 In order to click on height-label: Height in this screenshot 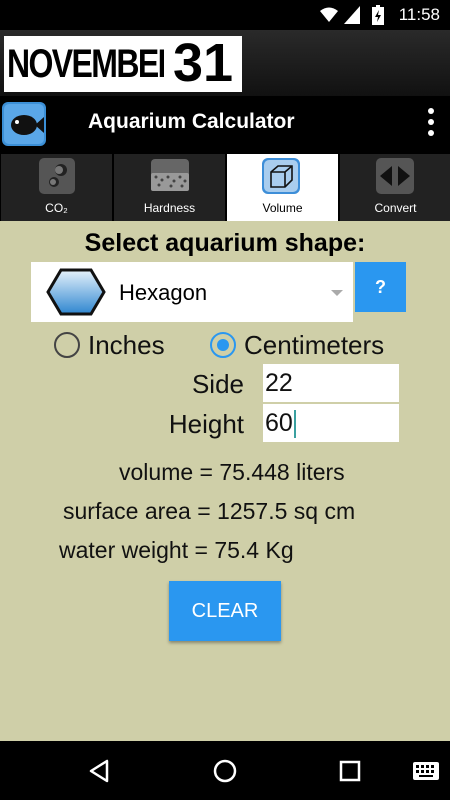, I will do `click(206, 424)`.